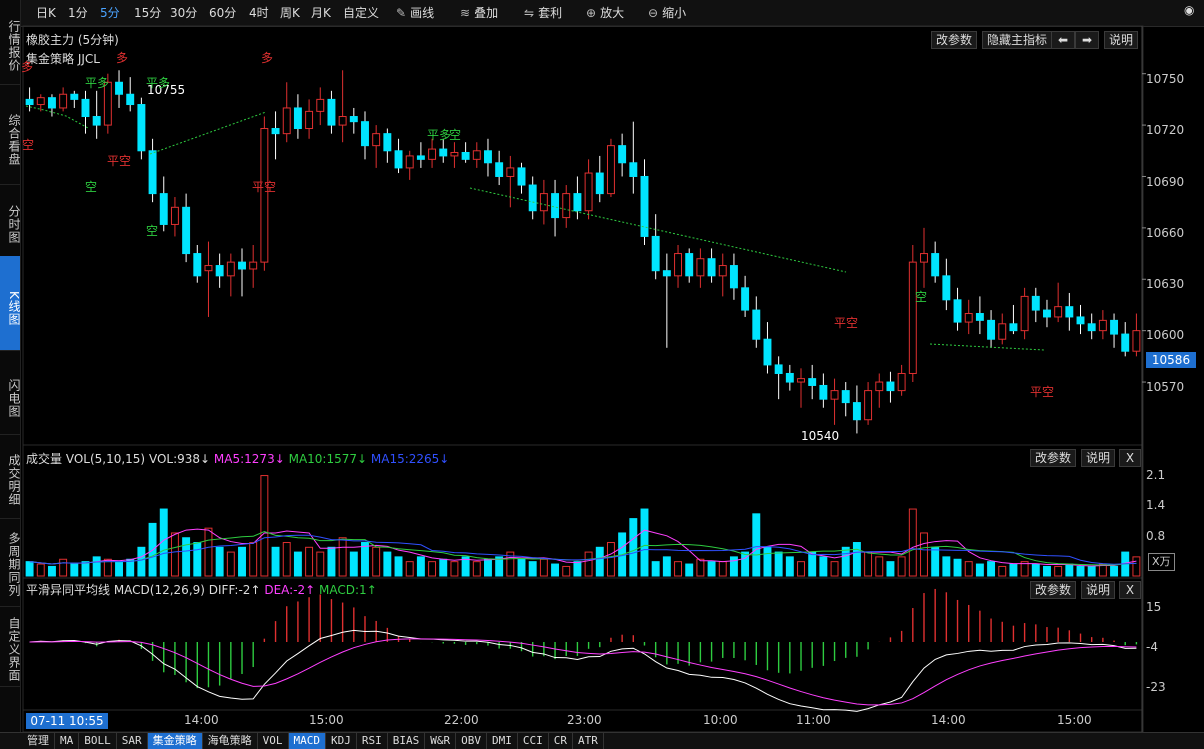  What do you see at coordinates (1053, 458) in the screenshot?
I see `volume-params-button: 改参数` at bounding box center [1053, 458].